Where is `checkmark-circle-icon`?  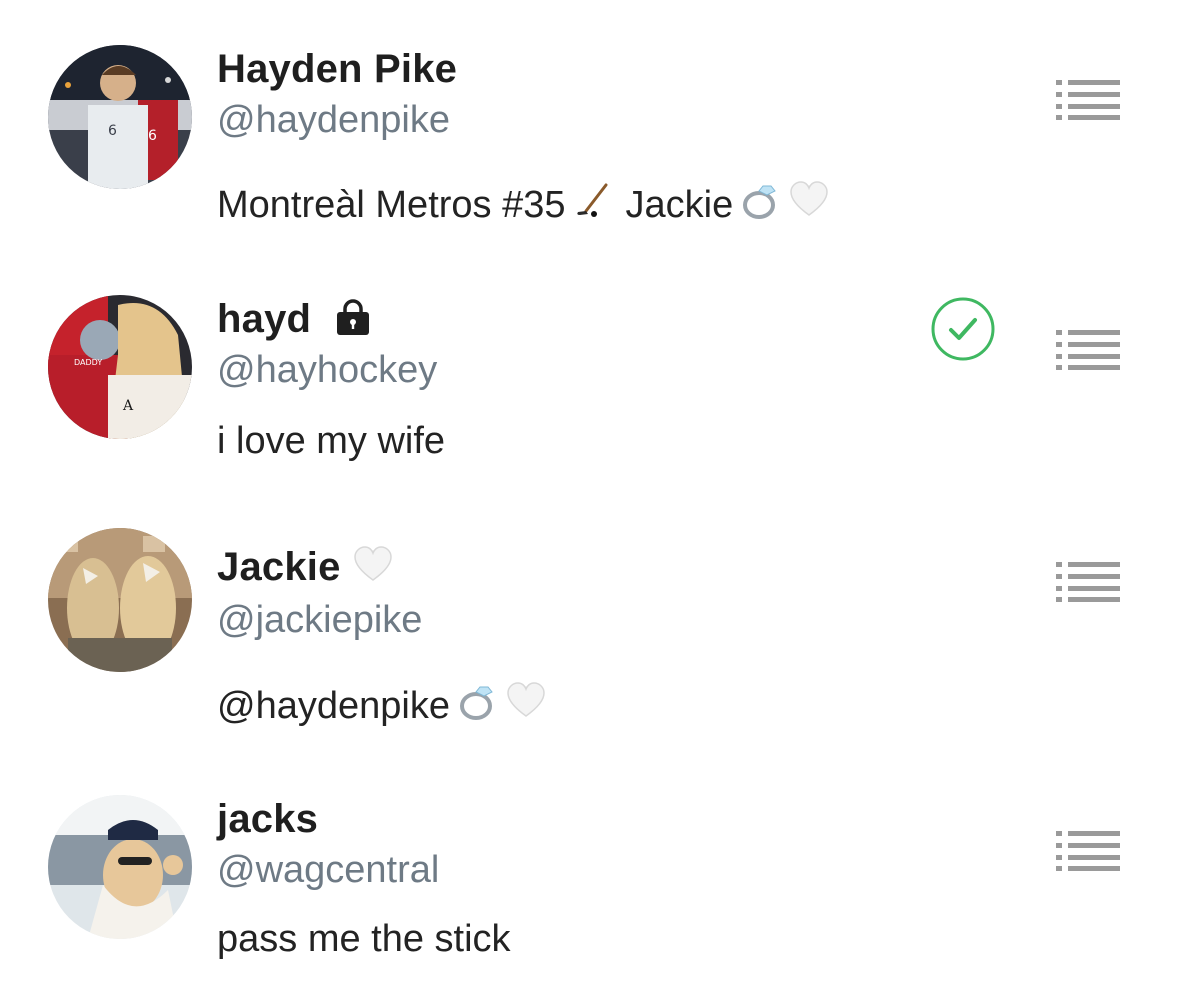
checkmark-circle-icon is located at coordinates (963, 329).